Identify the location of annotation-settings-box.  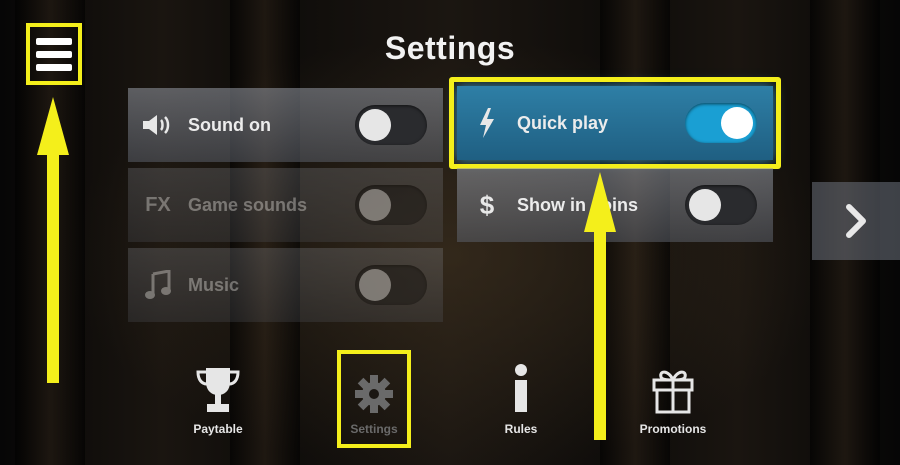
(374, 399).